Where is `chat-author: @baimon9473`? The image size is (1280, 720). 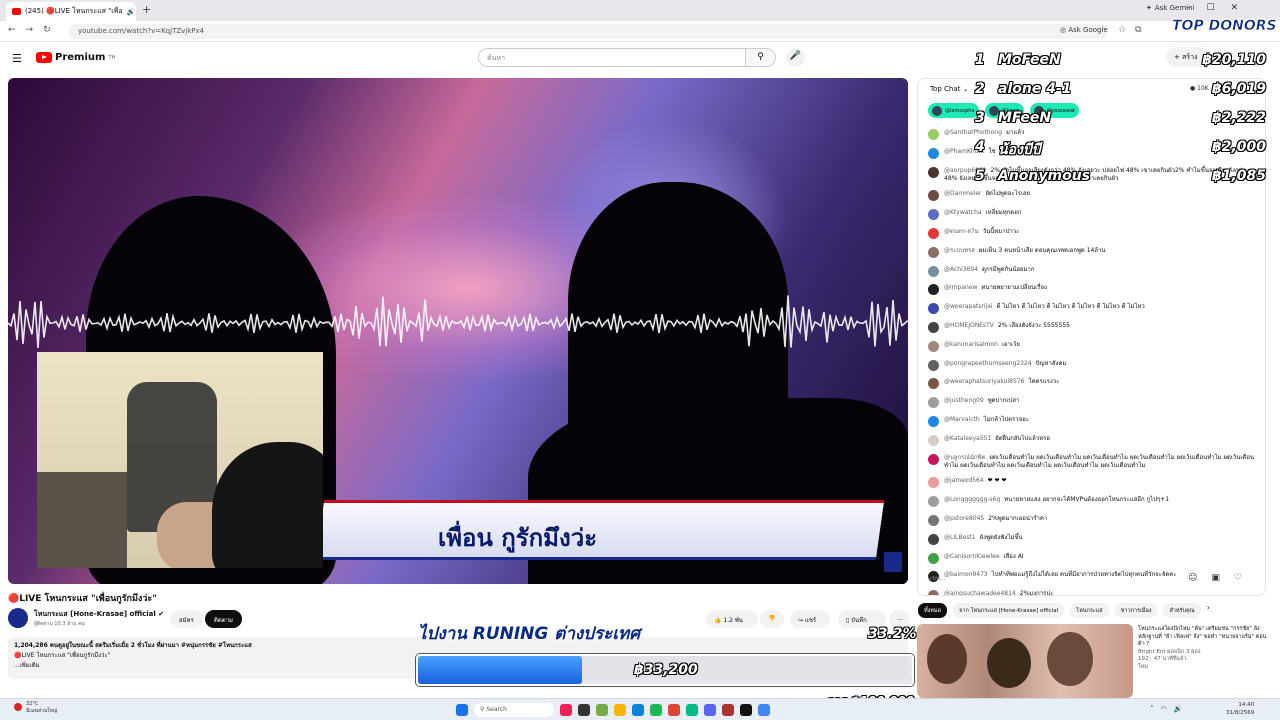 chat-author: @baimon9473 is located at coordinates (966, 574).